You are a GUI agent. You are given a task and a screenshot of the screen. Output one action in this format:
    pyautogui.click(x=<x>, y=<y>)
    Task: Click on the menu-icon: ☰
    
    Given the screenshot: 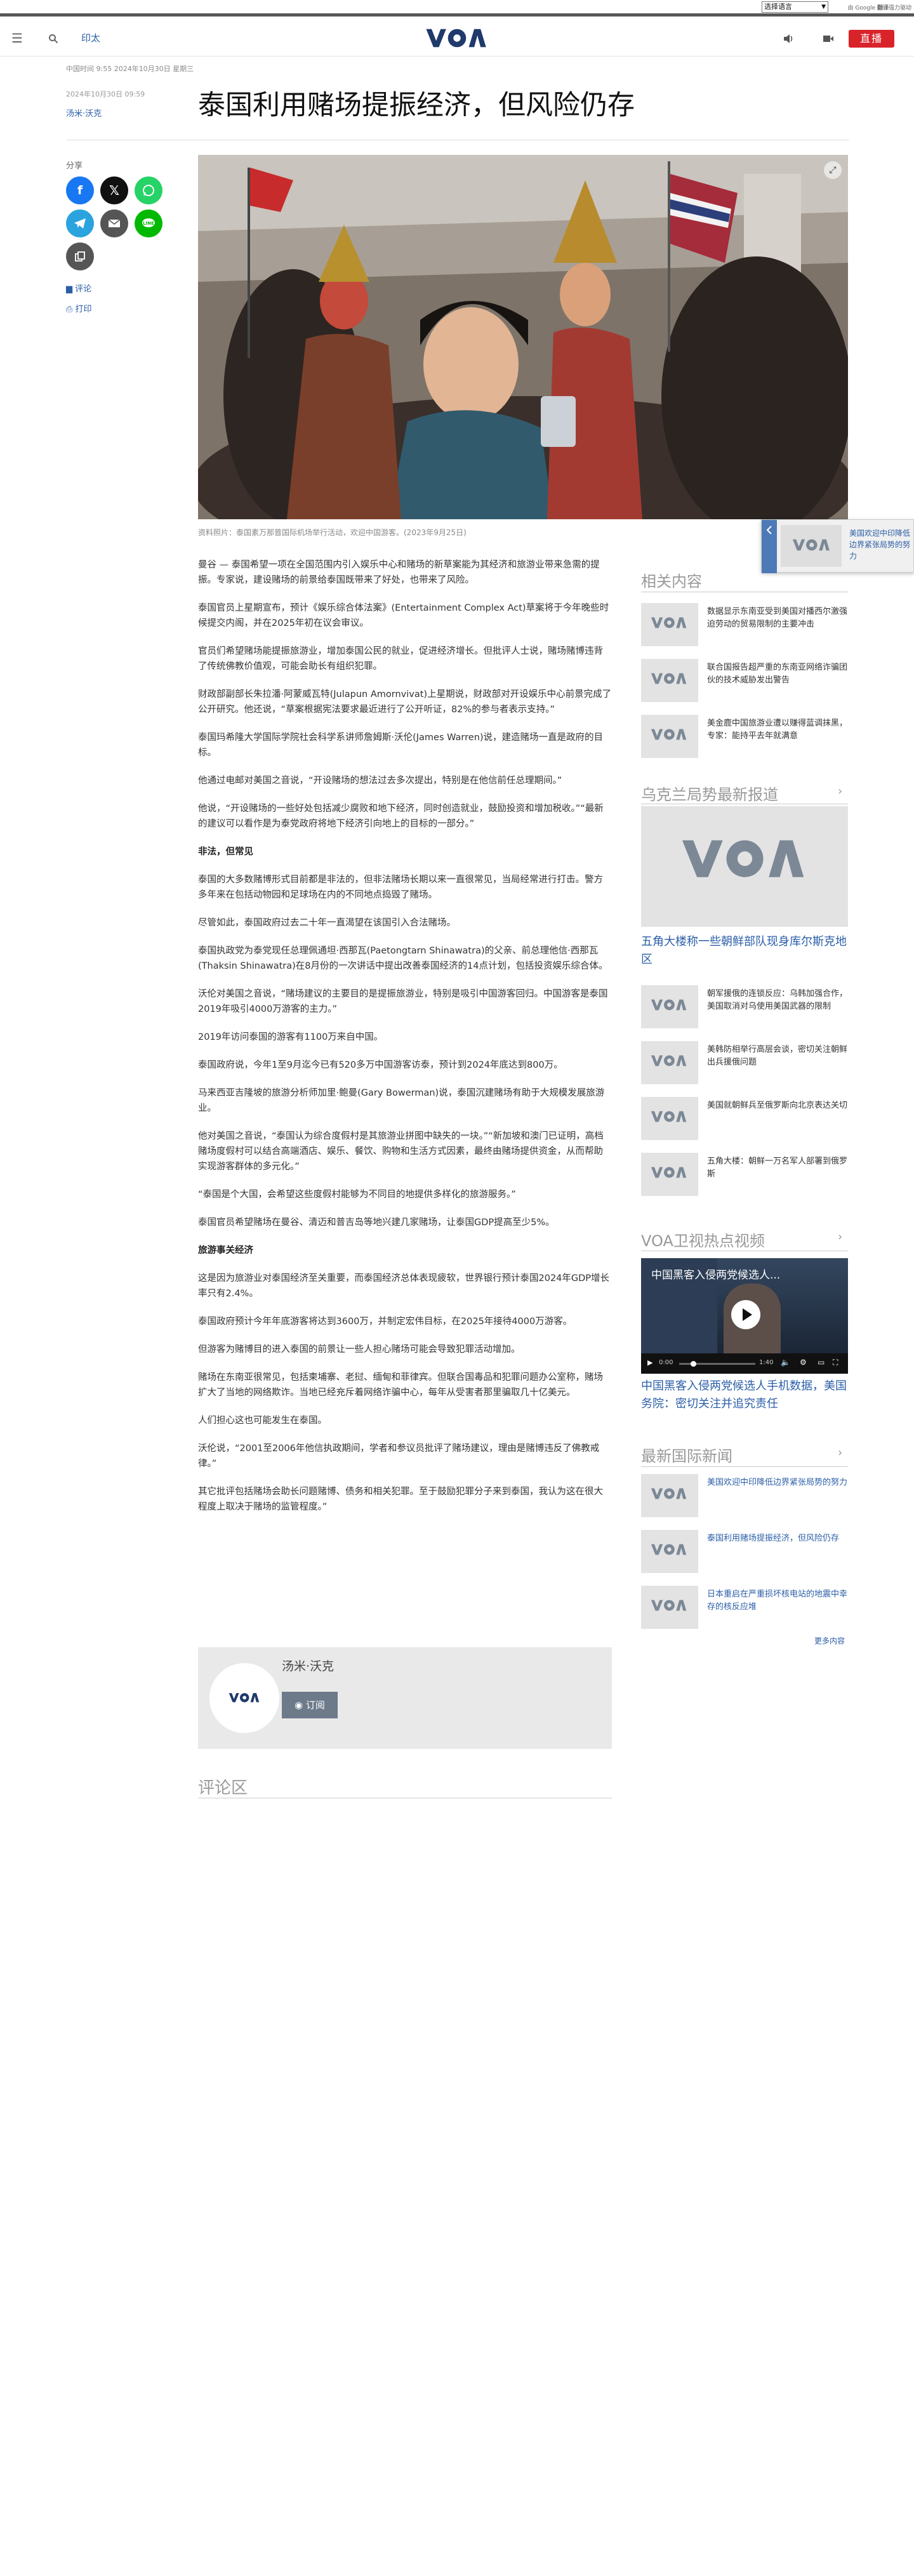 What is the action you would take?
    pyautogui.click(x=17, y=38)
    